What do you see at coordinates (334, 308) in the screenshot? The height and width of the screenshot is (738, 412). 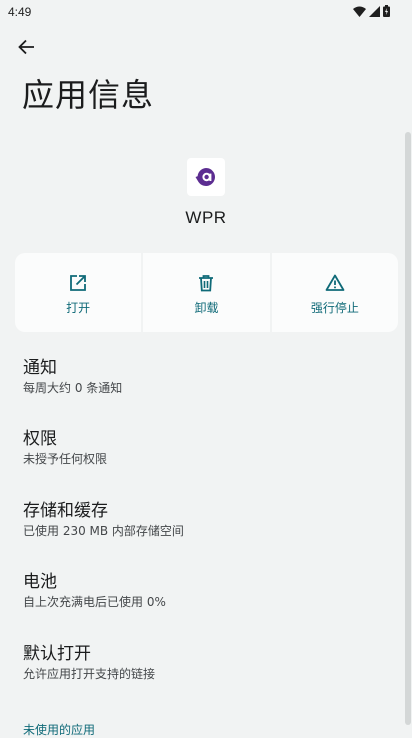 I see `force-stop-label: 强行停止` at bounding box center [334, 308].